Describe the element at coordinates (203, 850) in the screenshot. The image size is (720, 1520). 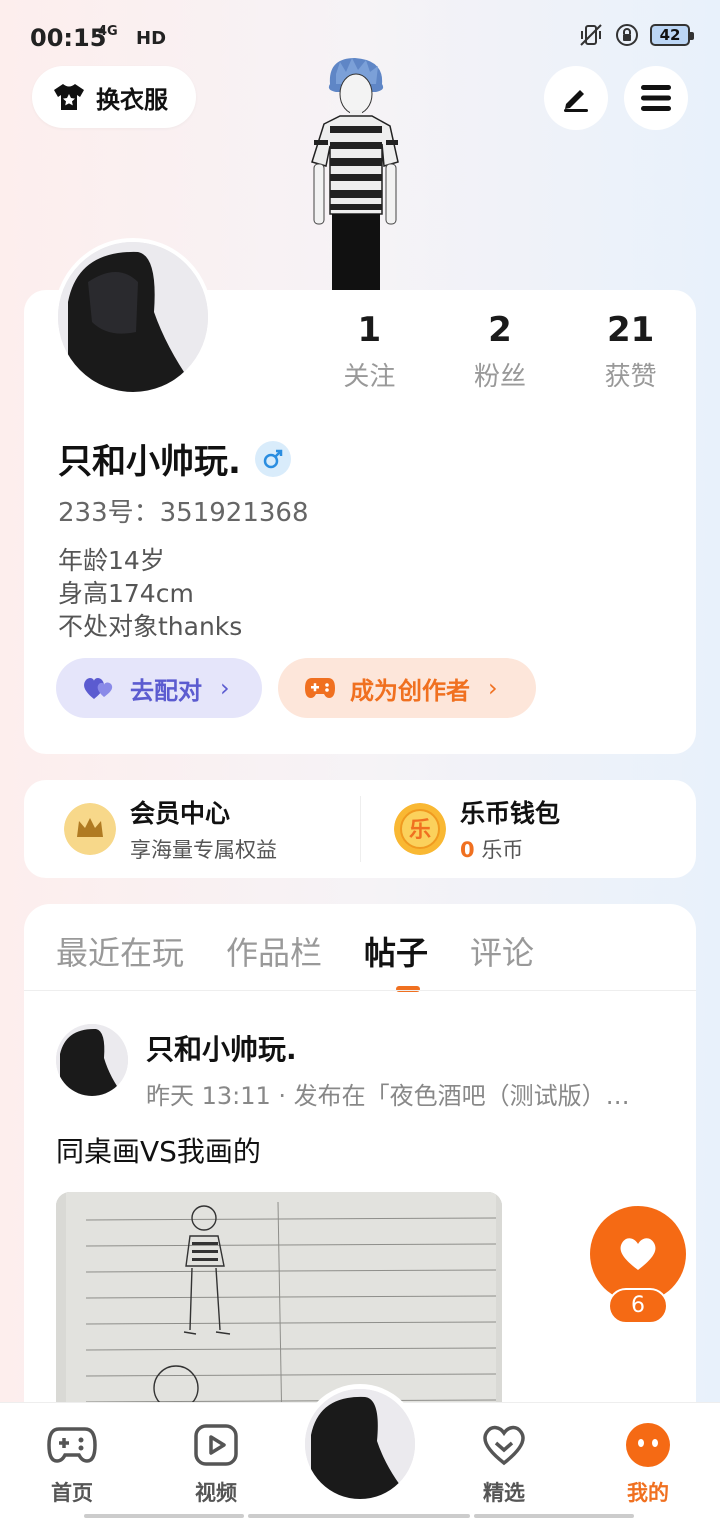
I see `vip-subtitle: 享海量专属权益` at that location.